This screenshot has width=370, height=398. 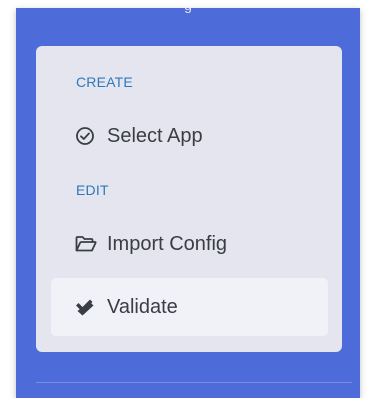 I want to click on folder-open-icon, so click(x=88, y=244).